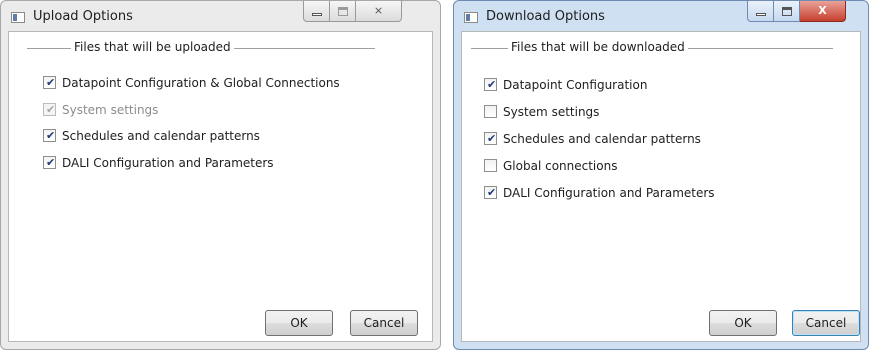 This screenshot has height=350, width=869. I want to click on checkbox-label: Datapoint Configuration, so click(575, 85).